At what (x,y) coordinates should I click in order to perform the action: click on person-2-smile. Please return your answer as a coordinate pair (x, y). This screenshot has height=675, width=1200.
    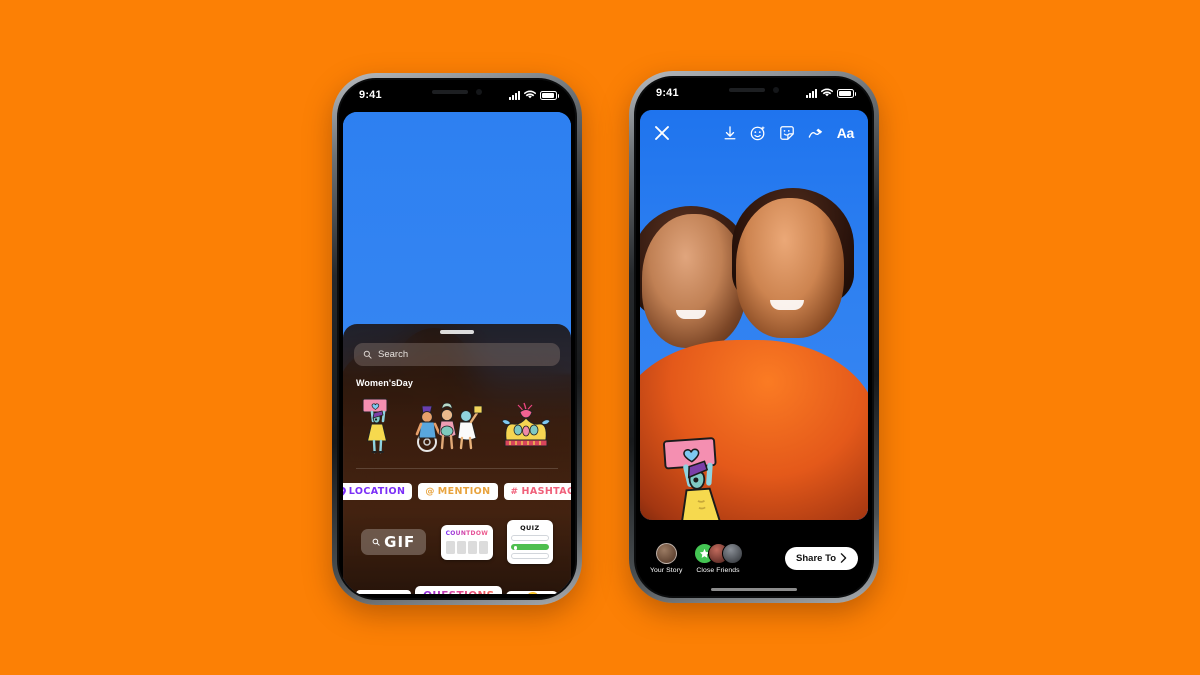
    Looking at the image, I should click on (787, 305).